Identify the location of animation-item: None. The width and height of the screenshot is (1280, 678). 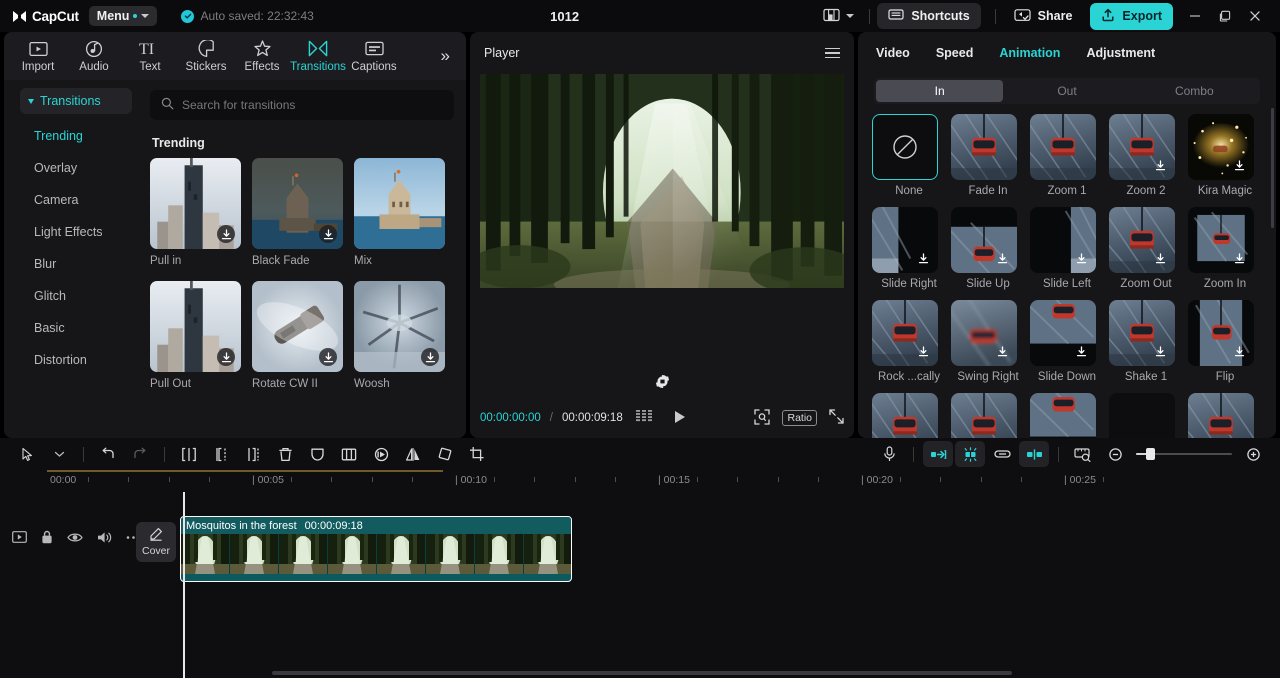
(911, 155).